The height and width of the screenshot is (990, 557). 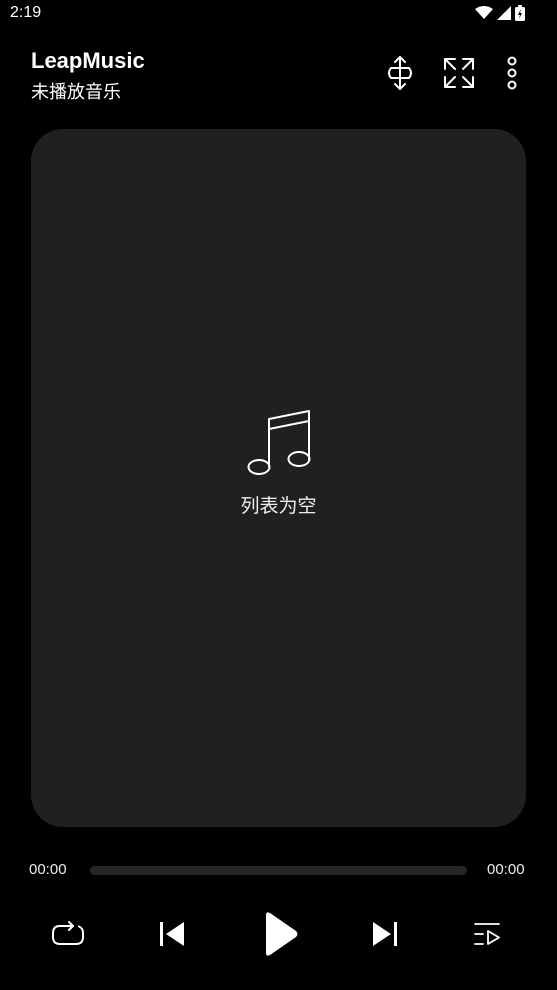 I want to click on app-title: LeapMusic, so click(x=88, y=60).